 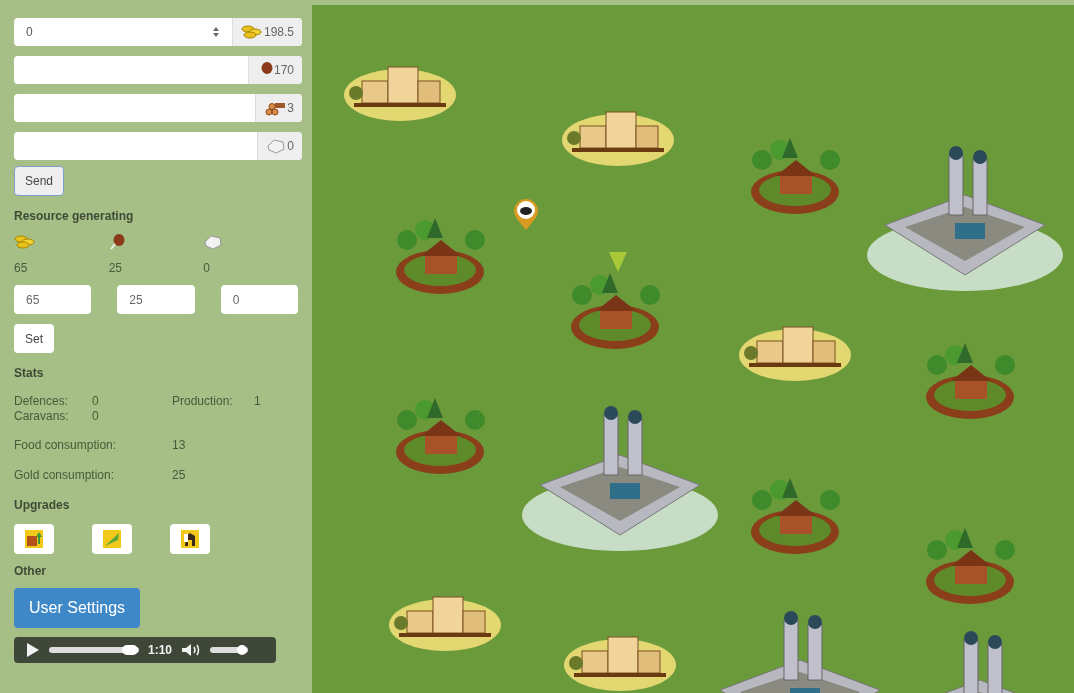 What do you see at coordinates (266, 32) in the screenshot?
I see `resource-stock-label: 198.5` at bounding box center [266, 32].